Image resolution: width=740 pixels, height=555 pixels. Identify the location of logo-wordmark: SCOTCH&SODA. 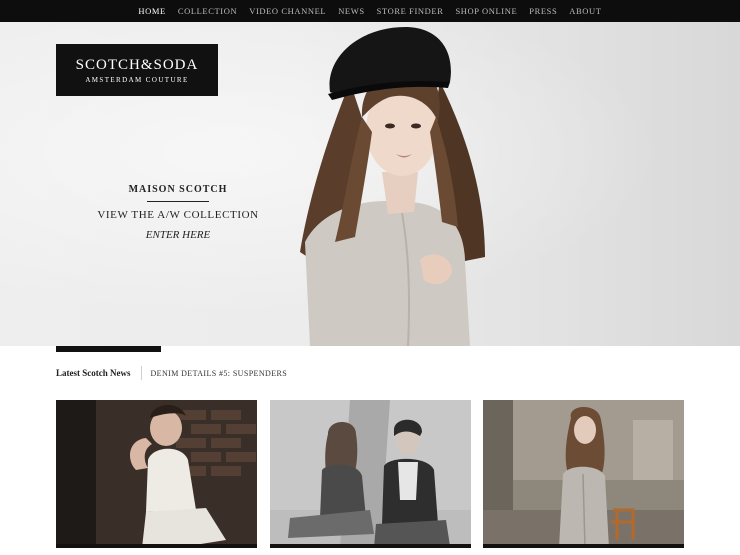
(137, 64).